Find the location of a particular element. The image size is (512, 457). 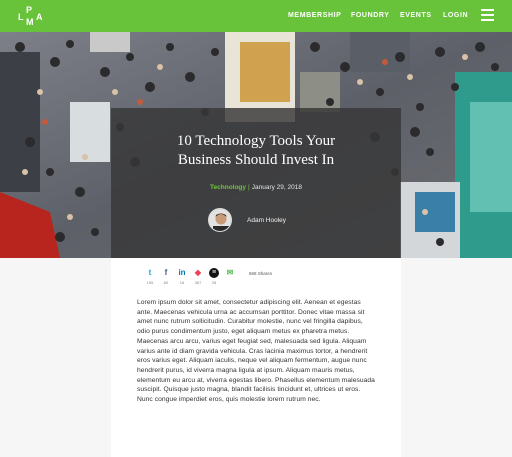

nav-login: LOGIN is located at coordinates (455, 15).